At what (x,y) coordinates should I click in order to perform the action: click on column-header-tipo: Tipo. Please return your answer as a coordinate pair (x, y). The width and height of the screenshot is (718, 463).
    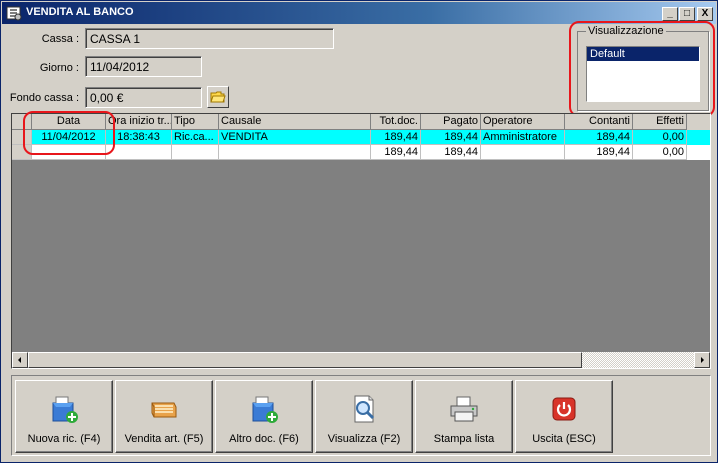
    Looking at the image, I should click on (195, 122).